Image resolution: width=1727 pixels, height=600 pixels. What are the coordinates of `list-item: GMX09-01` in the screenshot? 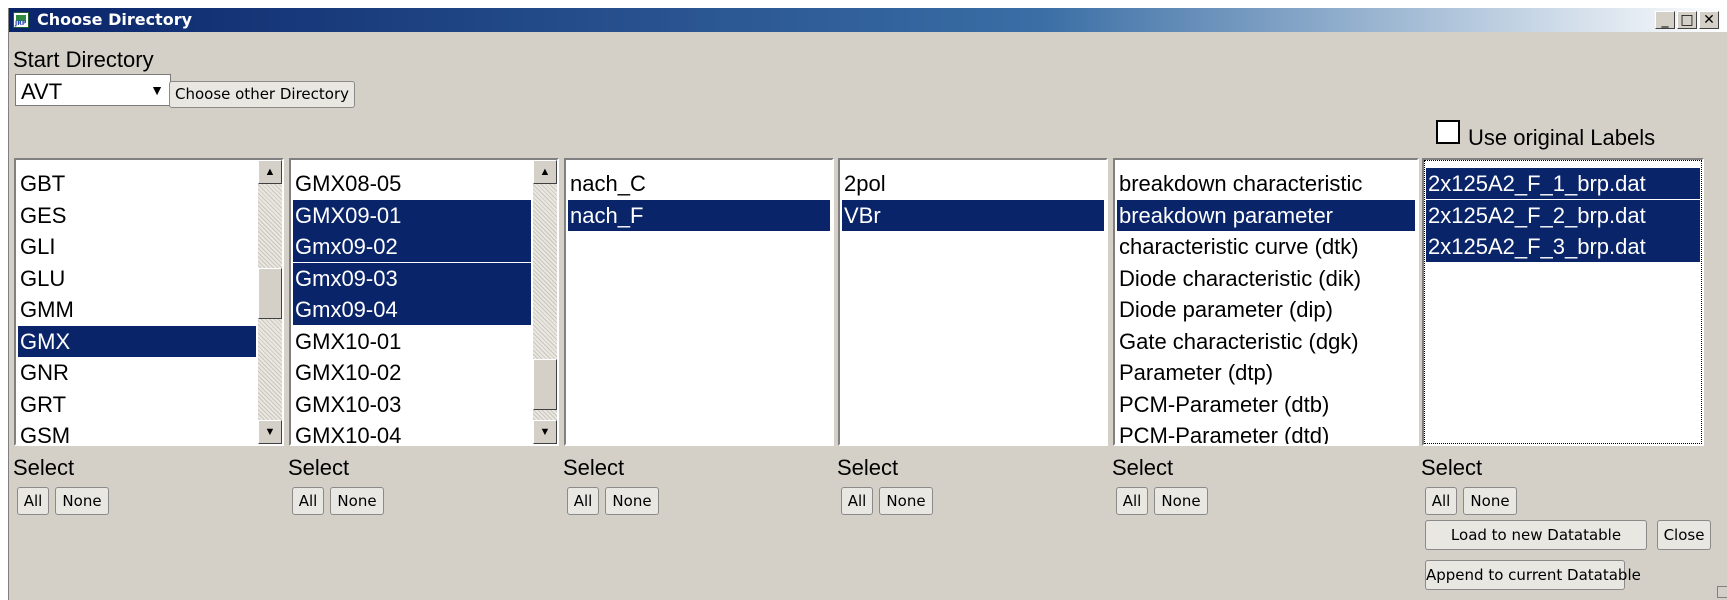 It's located at (412, 215).